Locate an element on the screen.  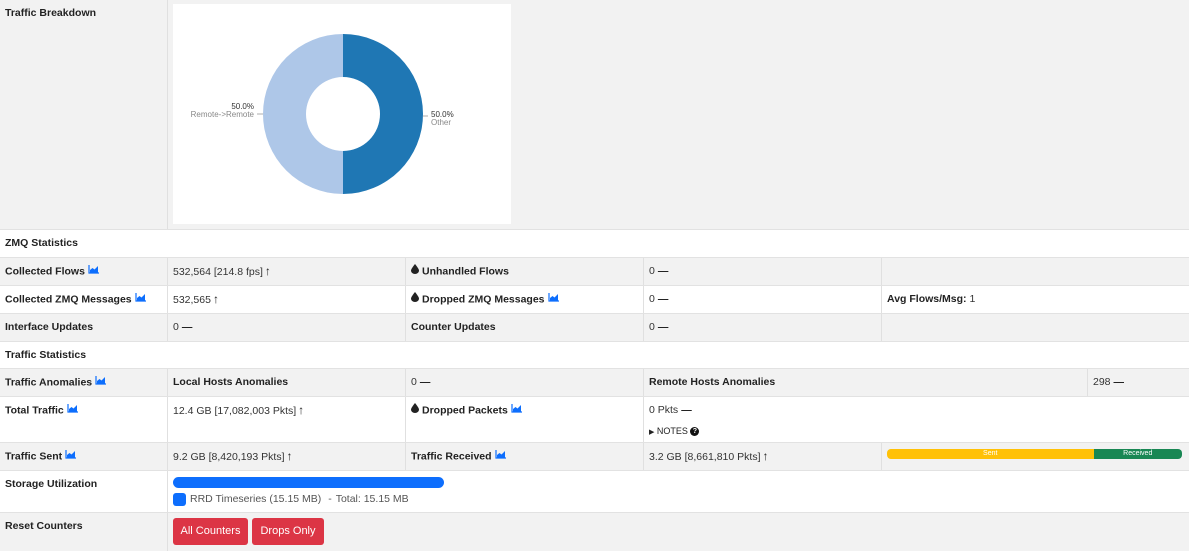
reset-counters-row: Reset Counters All Counters Drops Only is located at coordinates (594, 532).